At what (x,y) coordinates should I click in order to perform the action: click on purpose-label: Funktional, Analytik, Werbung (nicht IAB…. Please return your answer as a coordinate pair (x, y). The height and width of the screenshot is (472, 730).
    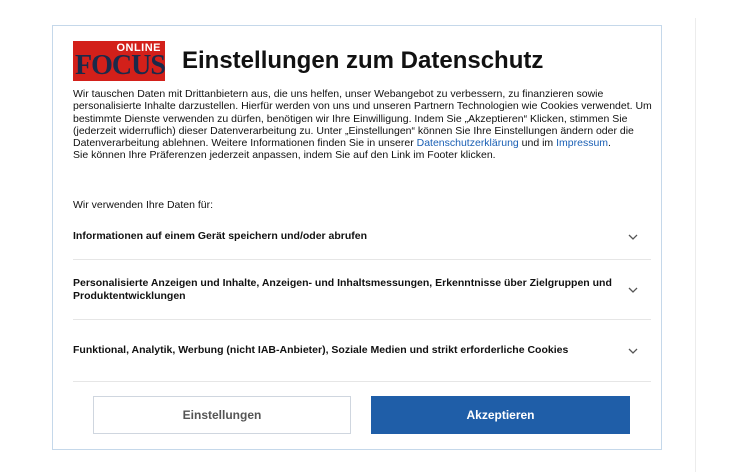
    Looking at the image, I should click on (321, 350).